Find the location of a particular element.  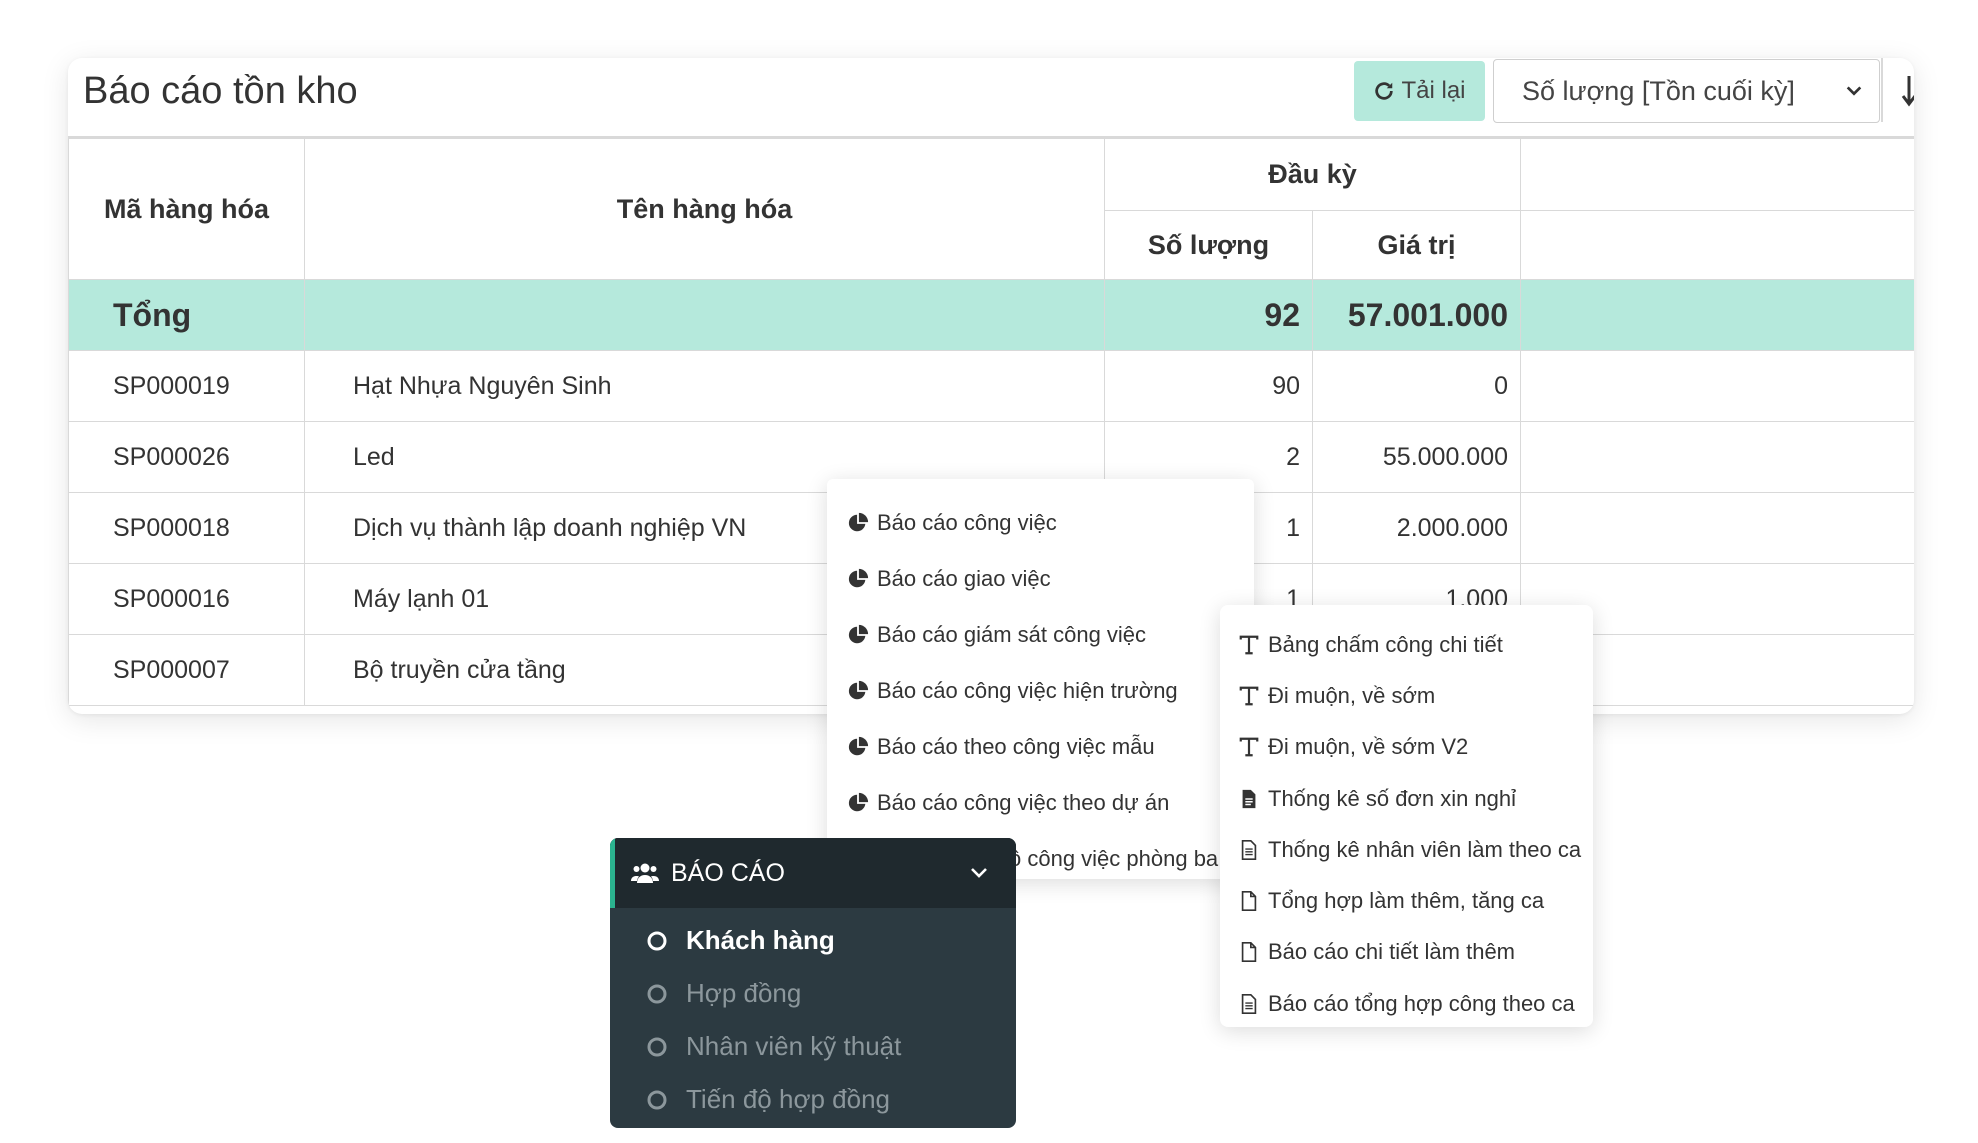

reload-label: Tải lại is located at coordinates (1433, 90).